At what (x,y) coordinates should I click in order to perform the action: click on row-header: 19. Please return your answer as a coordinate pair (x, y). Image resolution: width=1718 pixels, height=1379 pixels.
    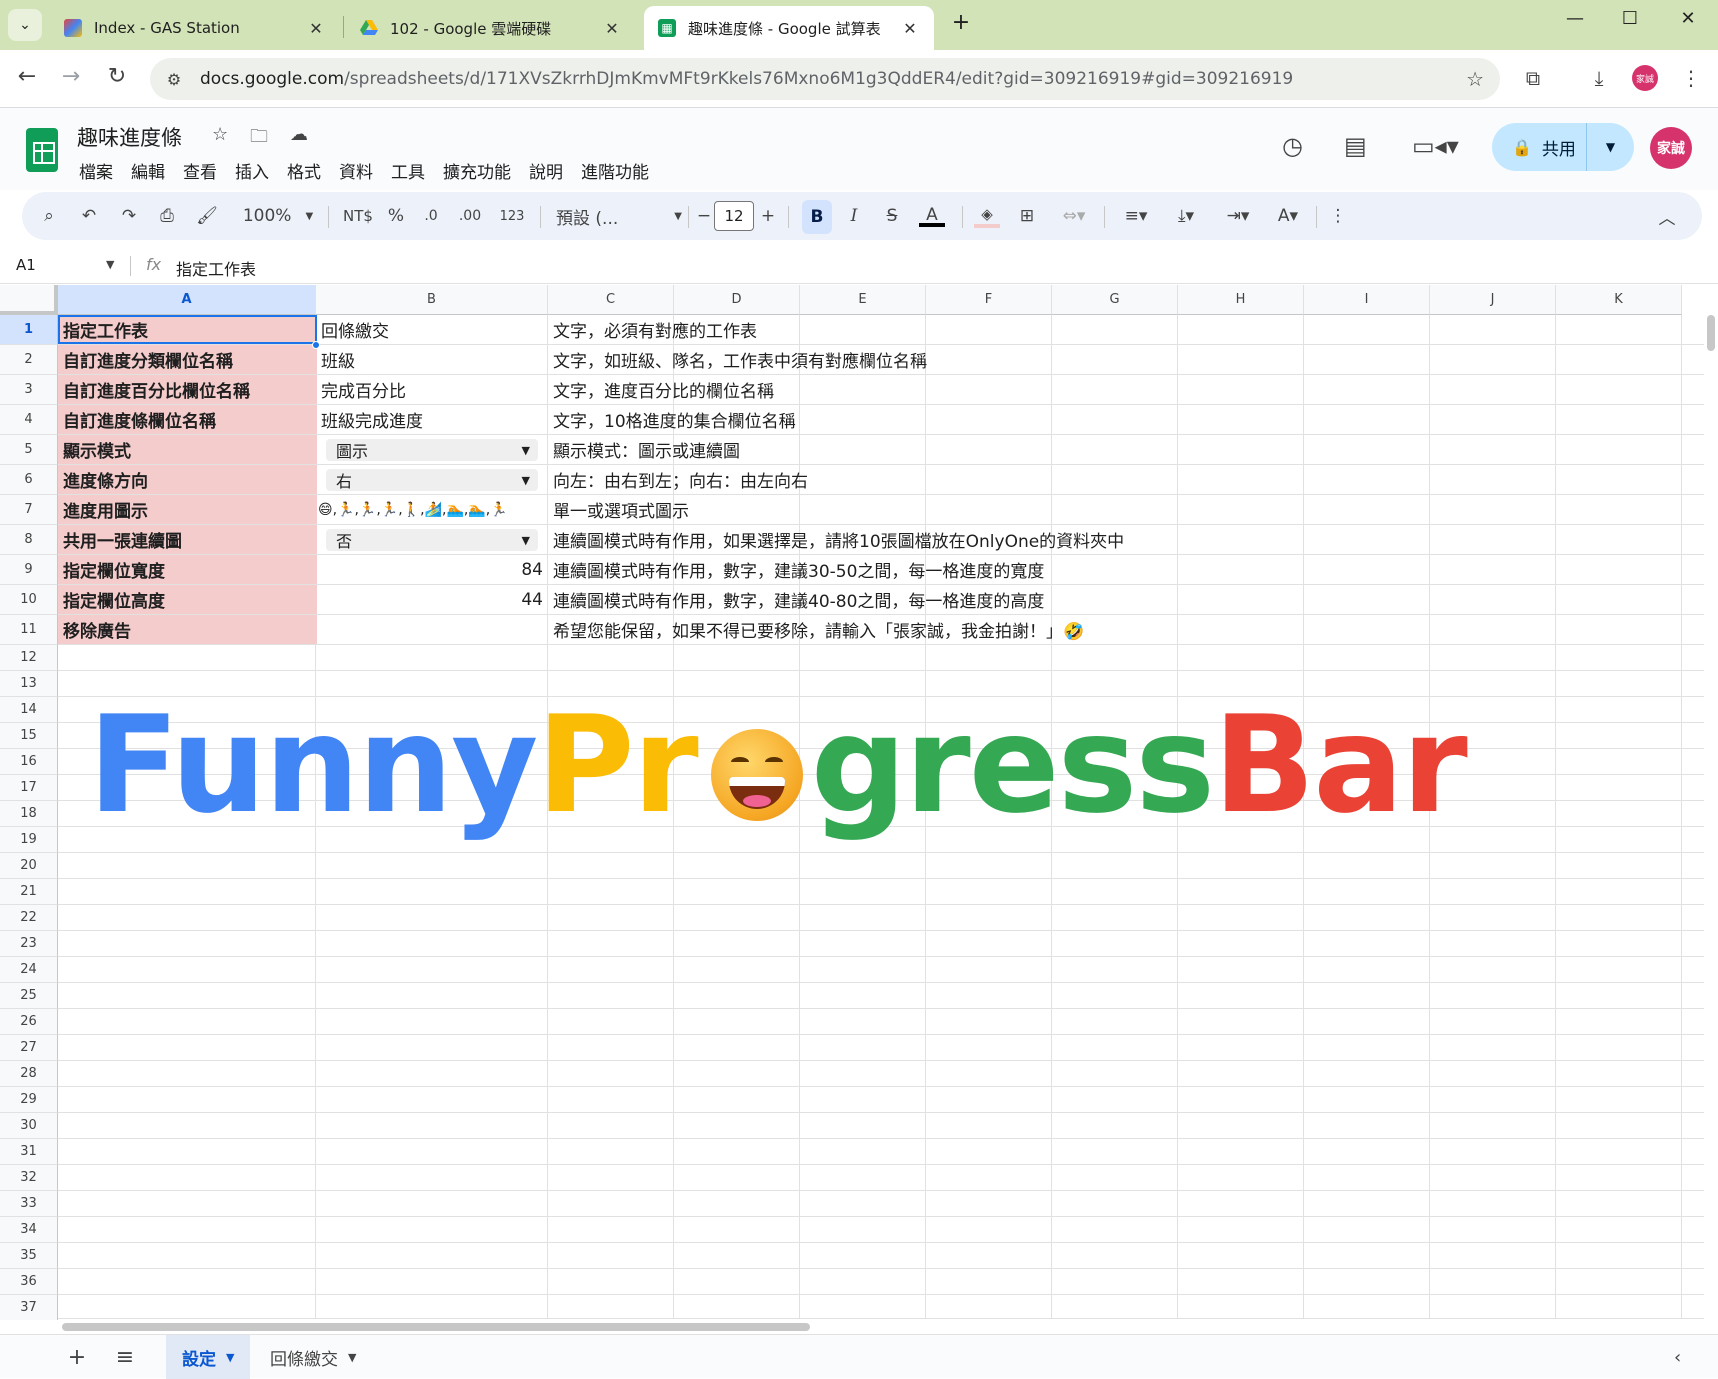
    Looking at the image, I should click on (29, 840).